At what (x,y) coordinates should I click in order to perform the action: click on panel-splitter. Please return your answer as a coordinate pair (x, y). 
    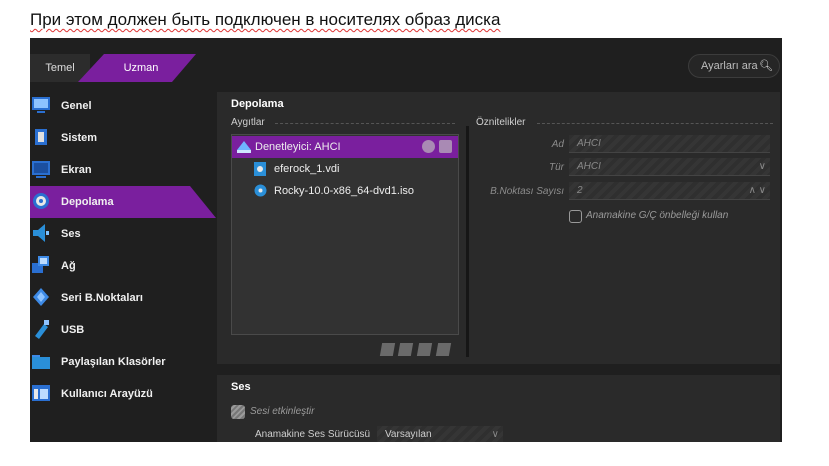
    Looking at the image, I should click on (467, 241).